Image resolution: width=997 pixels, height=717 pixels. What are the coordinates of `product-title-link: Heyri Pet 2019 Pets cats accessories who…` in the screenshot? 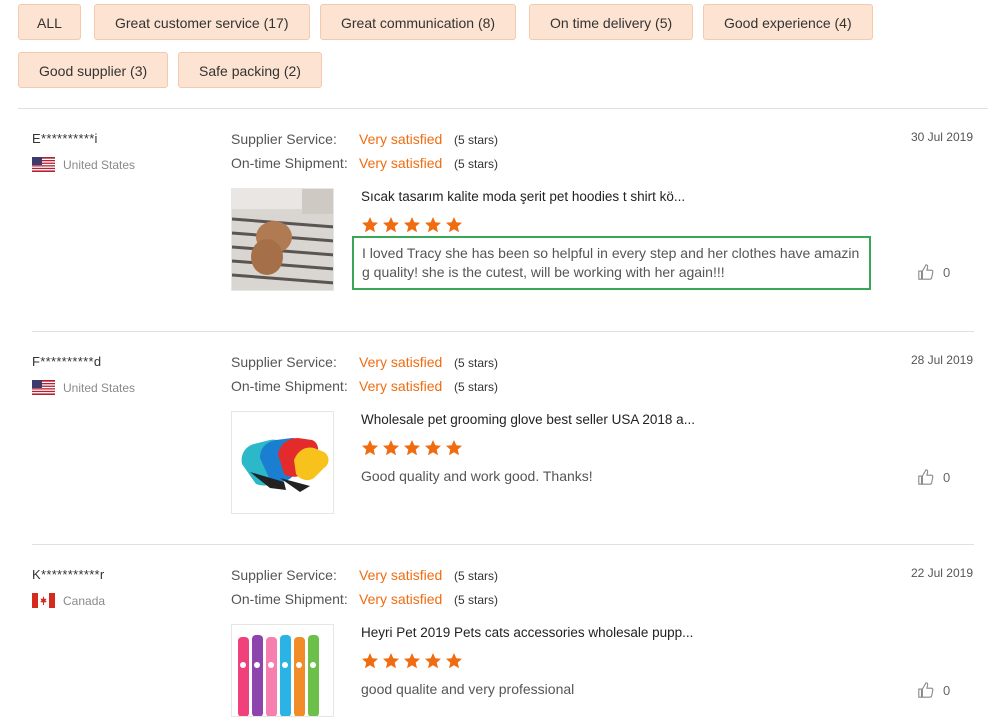 It's located at (527, 632).